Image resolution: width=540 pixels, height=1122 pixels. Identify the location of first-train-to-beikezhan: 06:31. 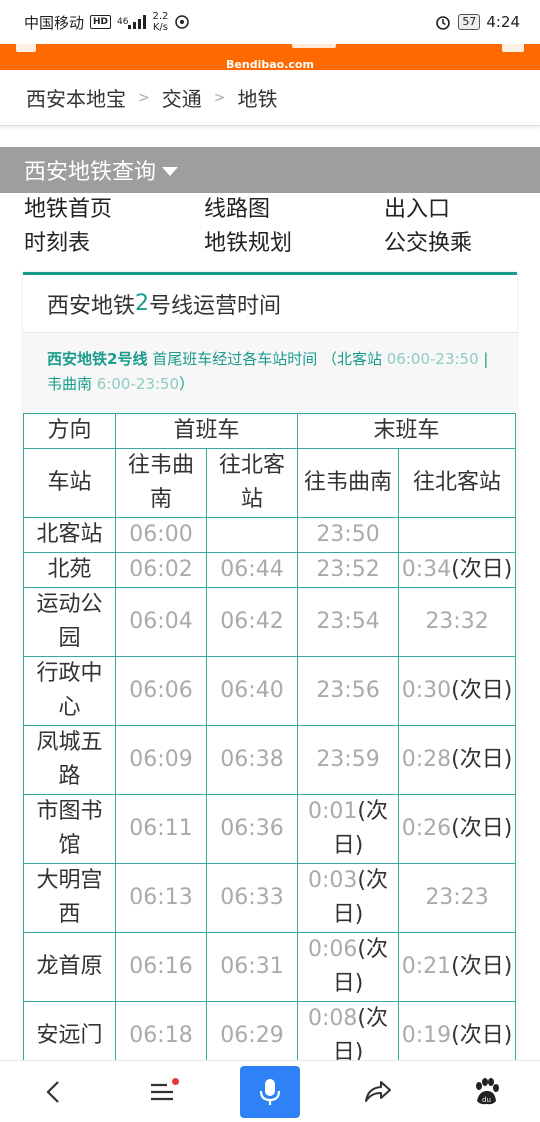
(252, 967).